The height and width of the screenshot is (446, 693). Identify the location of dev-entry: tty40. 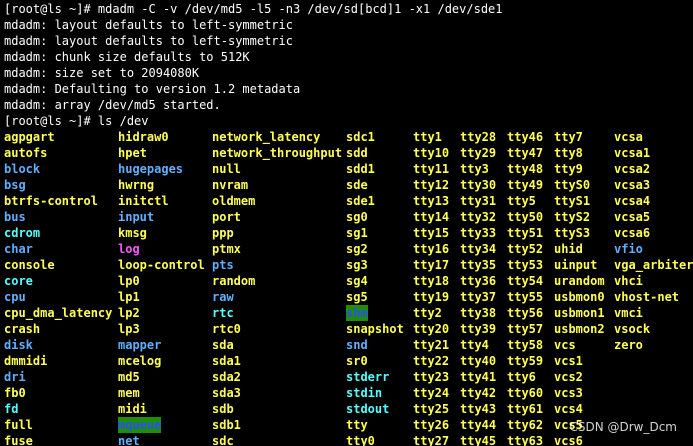
(478, 361).